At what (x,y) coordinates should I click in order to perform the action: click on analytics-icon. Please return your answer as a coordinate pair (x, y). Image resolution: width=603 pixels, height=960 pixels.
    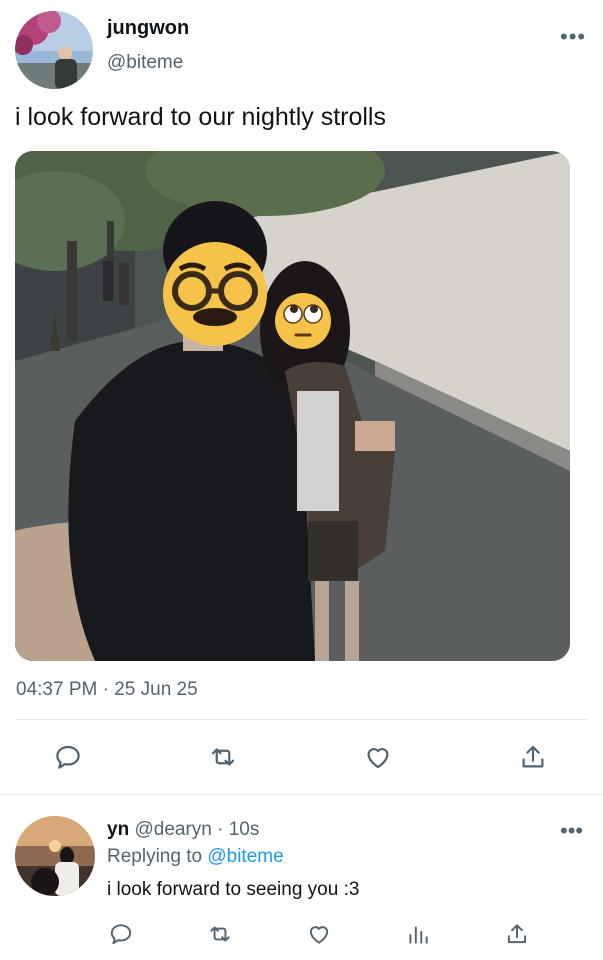
    Looking at the image, I should click on (418, 935).